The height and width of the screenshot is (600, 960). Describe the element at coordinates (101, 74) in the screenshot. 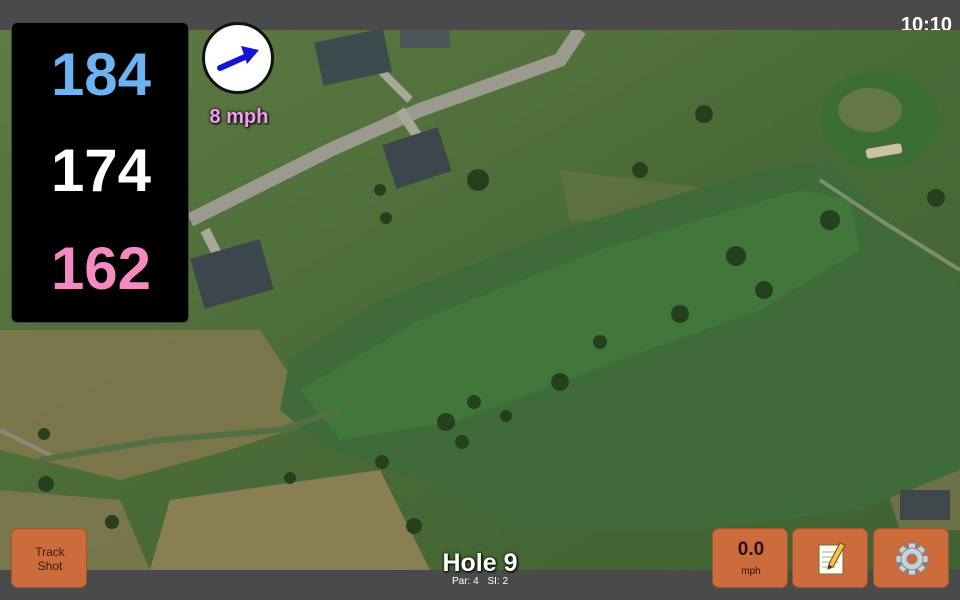

I see `distance-back-of-green: 184` at that location.